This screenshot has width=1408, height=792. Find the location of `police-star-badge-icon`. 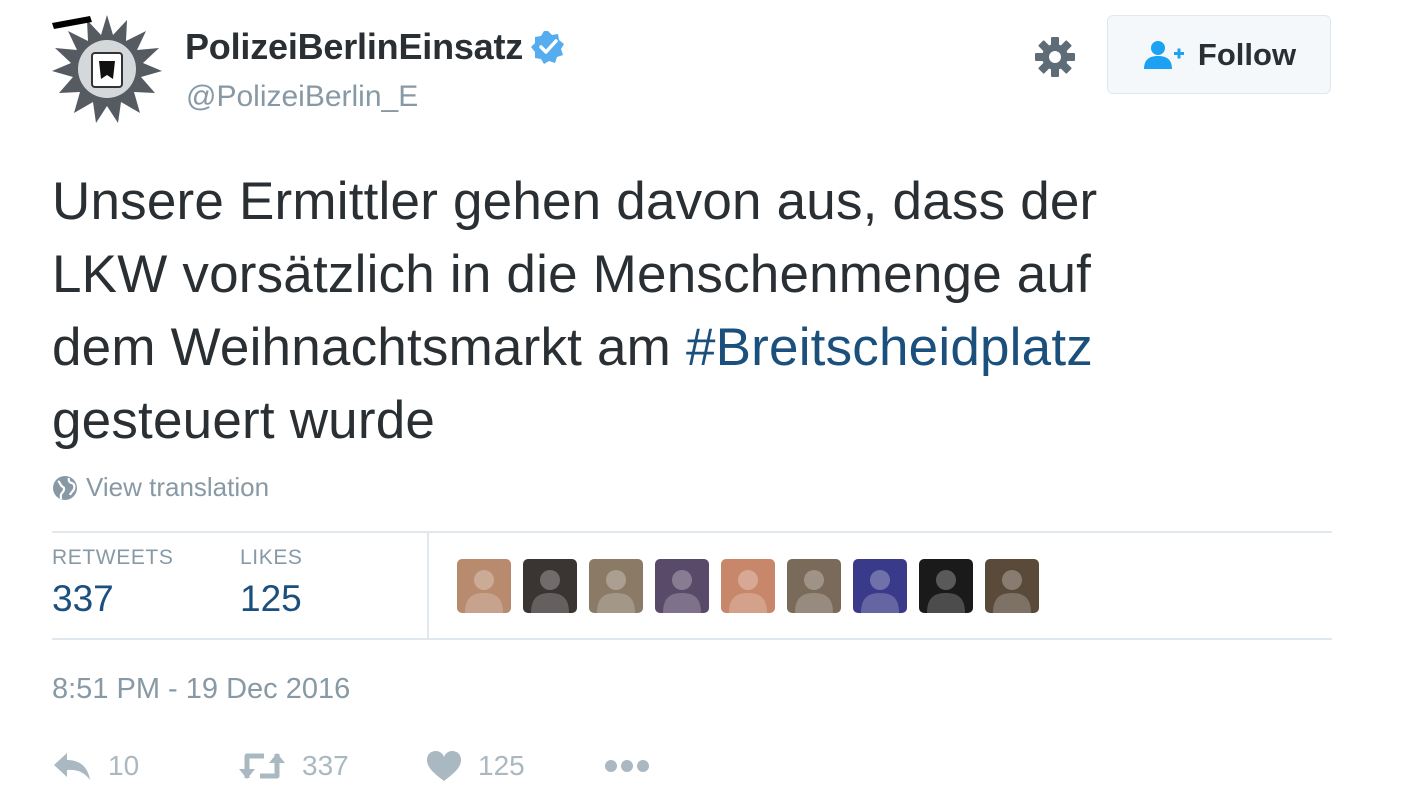

police-star-badge-icon is located at coordinates (107, 69).